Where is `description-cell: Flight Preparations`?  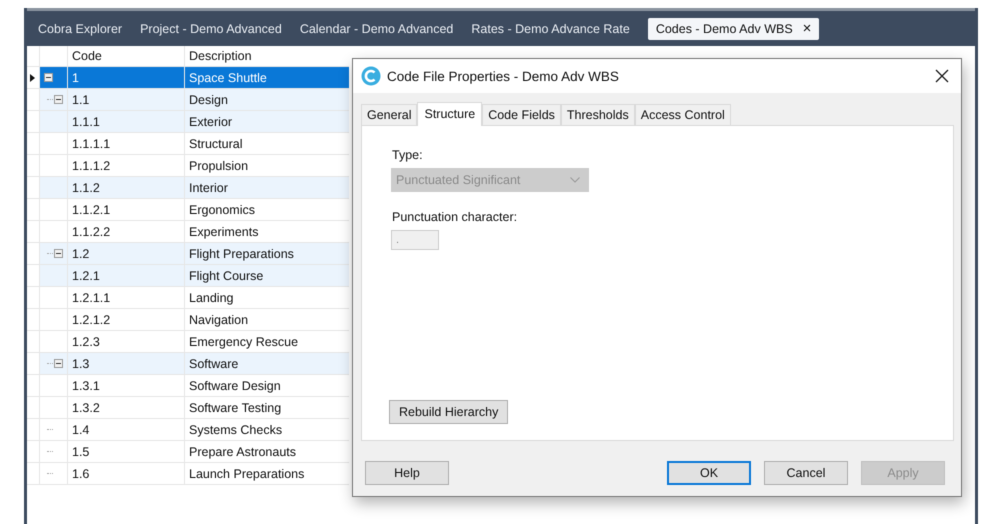
description-cell: Flight Preparations is located at coordinates (267, 253).